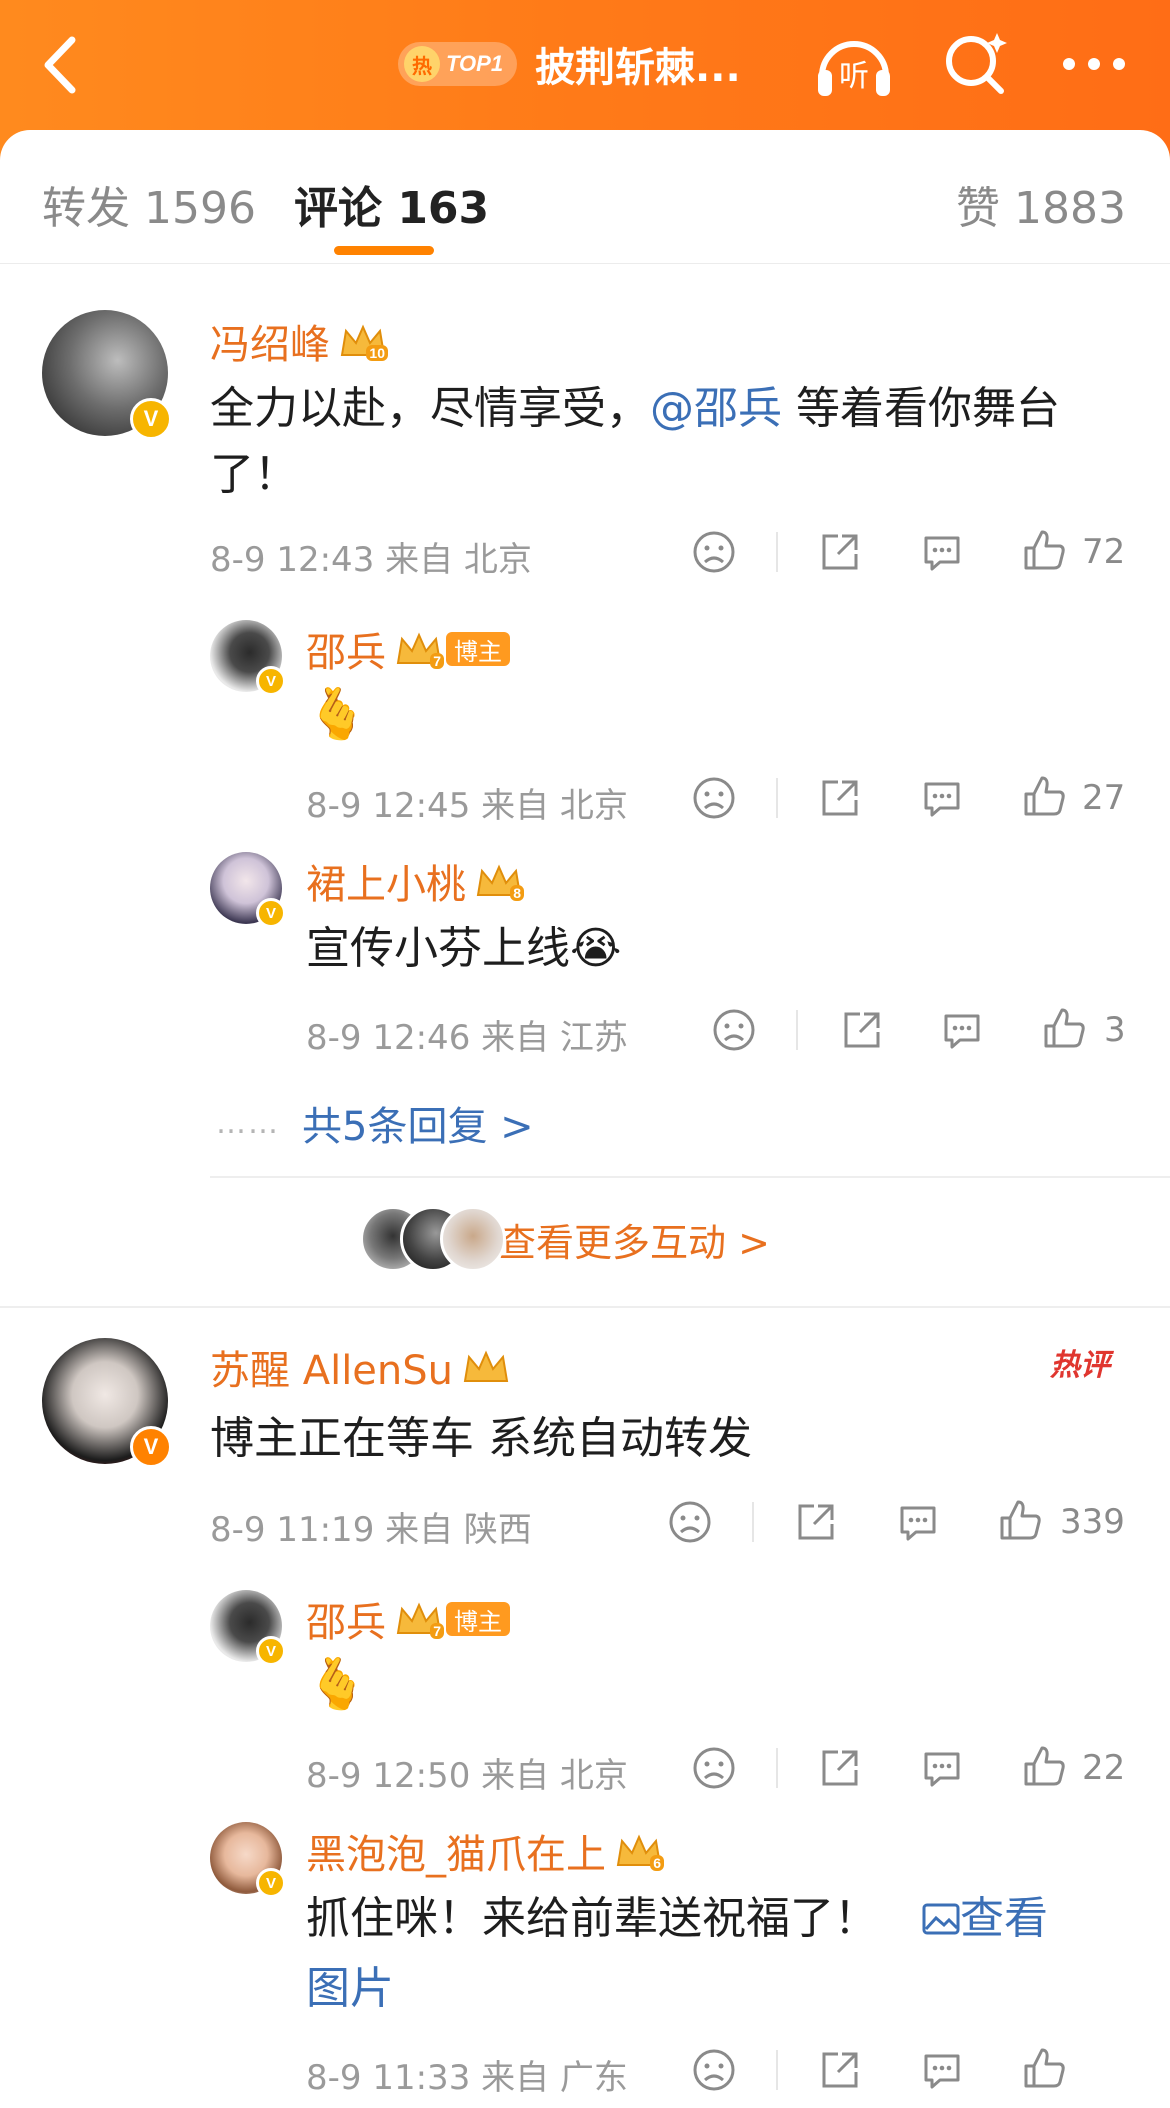 This screenshot has height=2108, width=1170. I want to click on like-count: 339, so click(1092, 1522).